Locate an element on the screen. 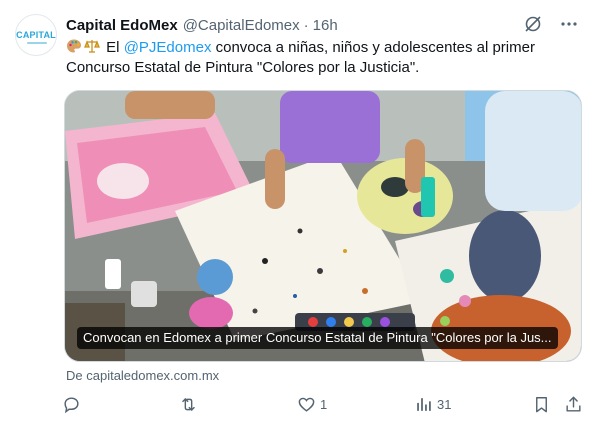 The height and width of the screenshot is (424, 597). retweet-icon is located at coordinates (188, 404).